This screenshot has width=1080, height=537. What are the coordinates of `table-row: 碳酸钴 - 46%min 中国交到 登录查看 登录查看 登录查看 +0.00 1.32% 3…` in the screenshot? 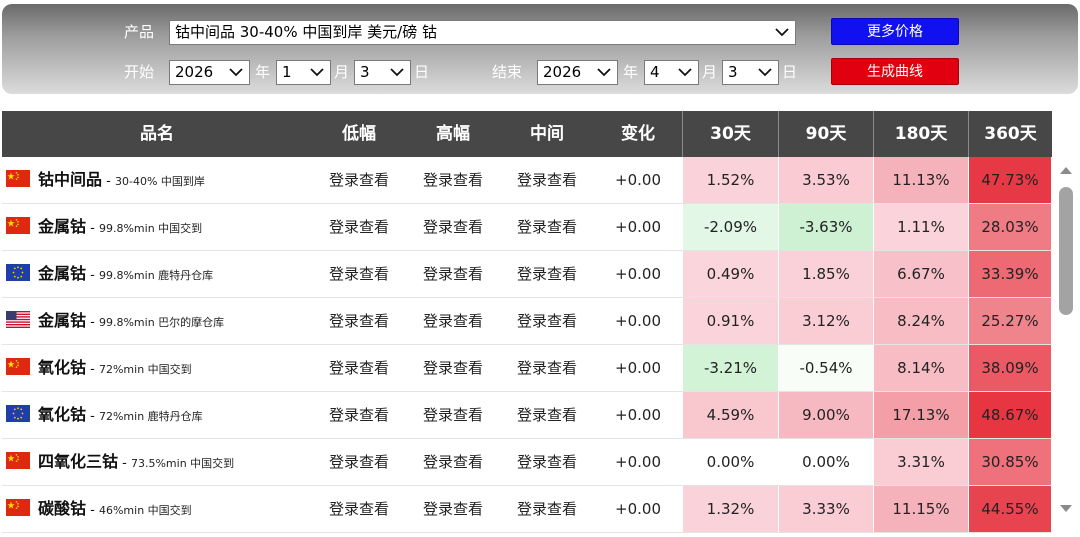 It's located at (527, 509).